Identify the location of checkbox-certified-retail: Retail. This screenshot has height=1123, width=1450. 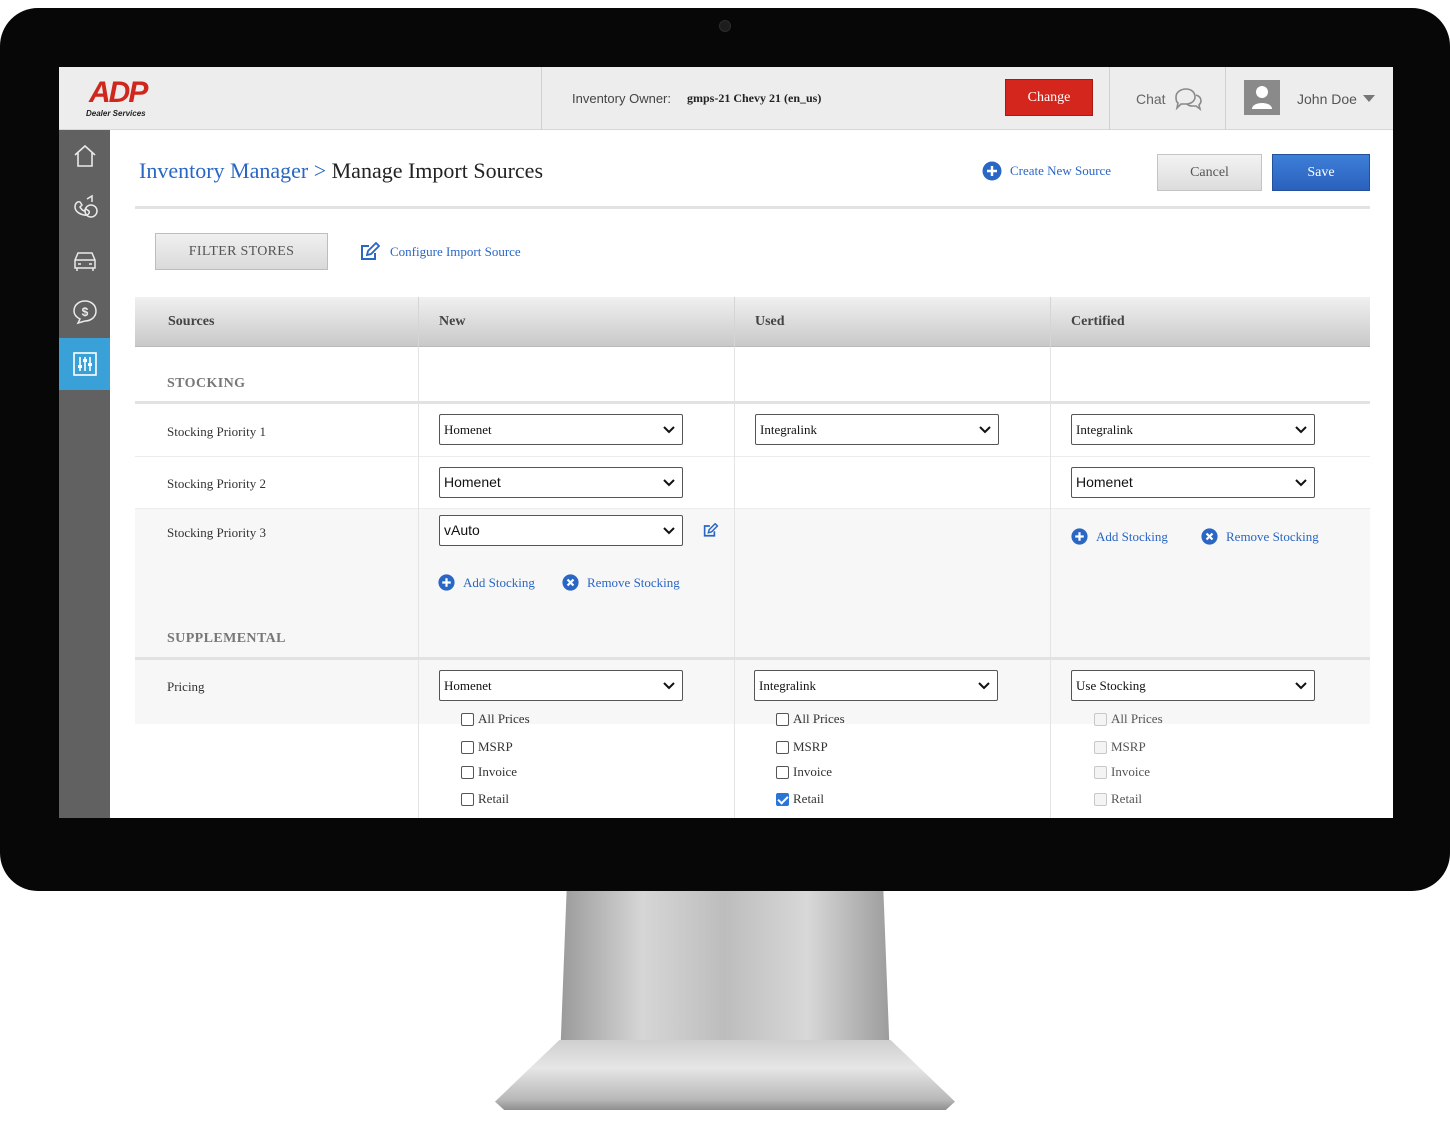
(1118, 799).